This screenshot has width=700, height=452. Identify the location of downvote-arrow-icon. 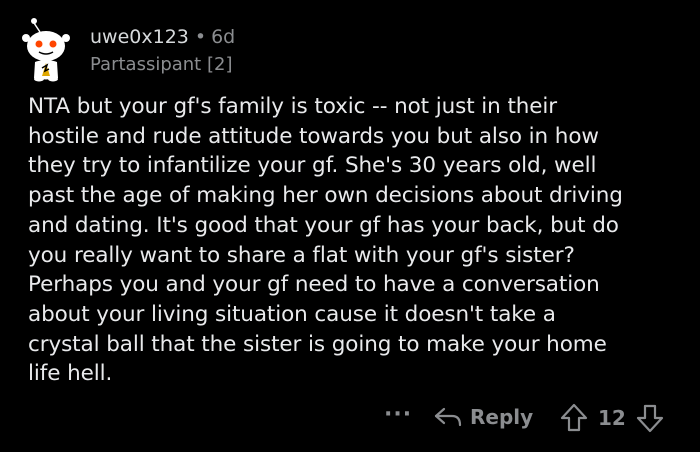
(650, 418).